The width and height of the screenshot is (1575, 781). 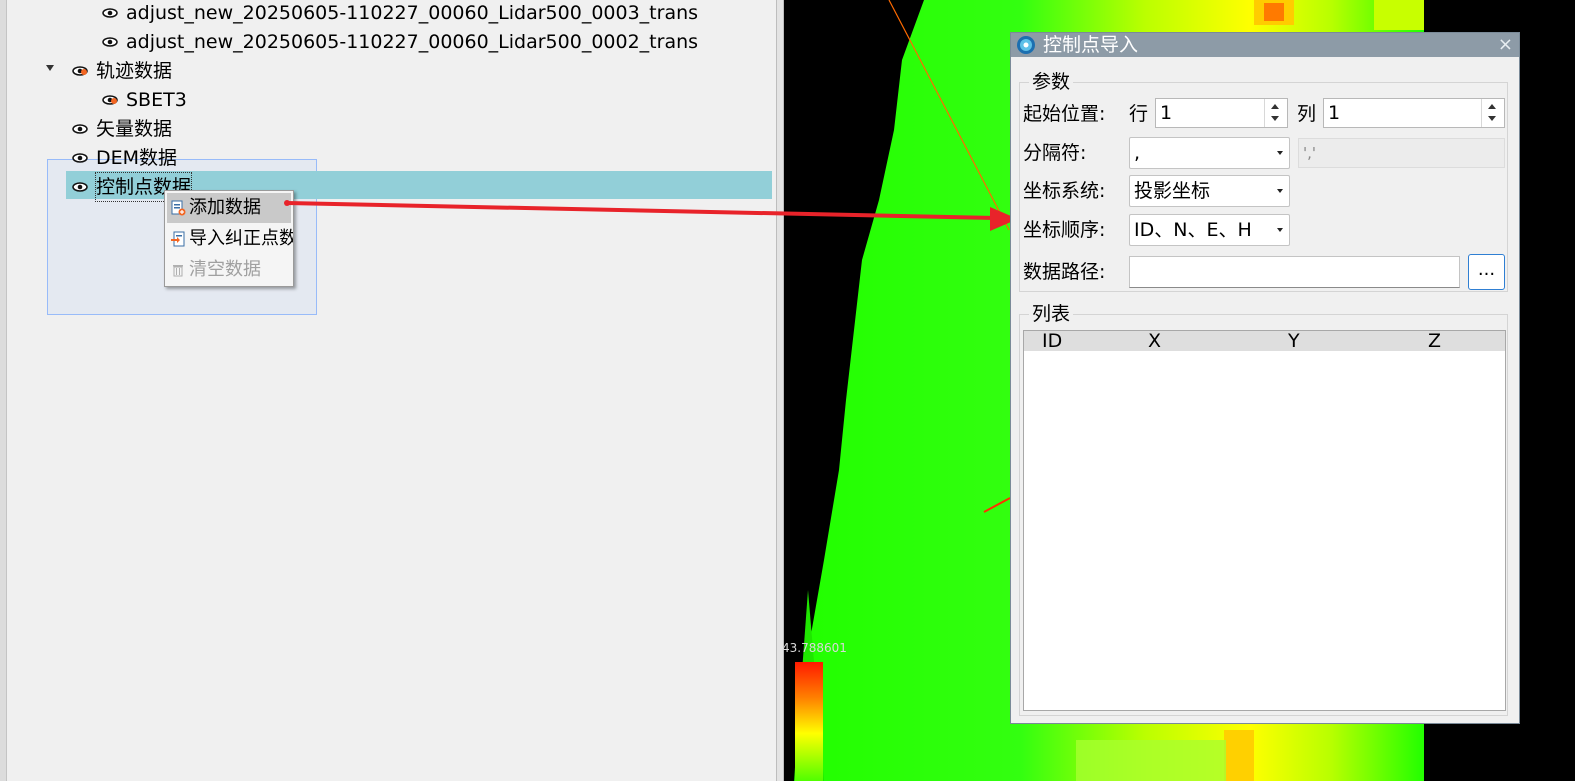 I want to click on table-header: ID X Y Z, so click(x=1264, y=341).